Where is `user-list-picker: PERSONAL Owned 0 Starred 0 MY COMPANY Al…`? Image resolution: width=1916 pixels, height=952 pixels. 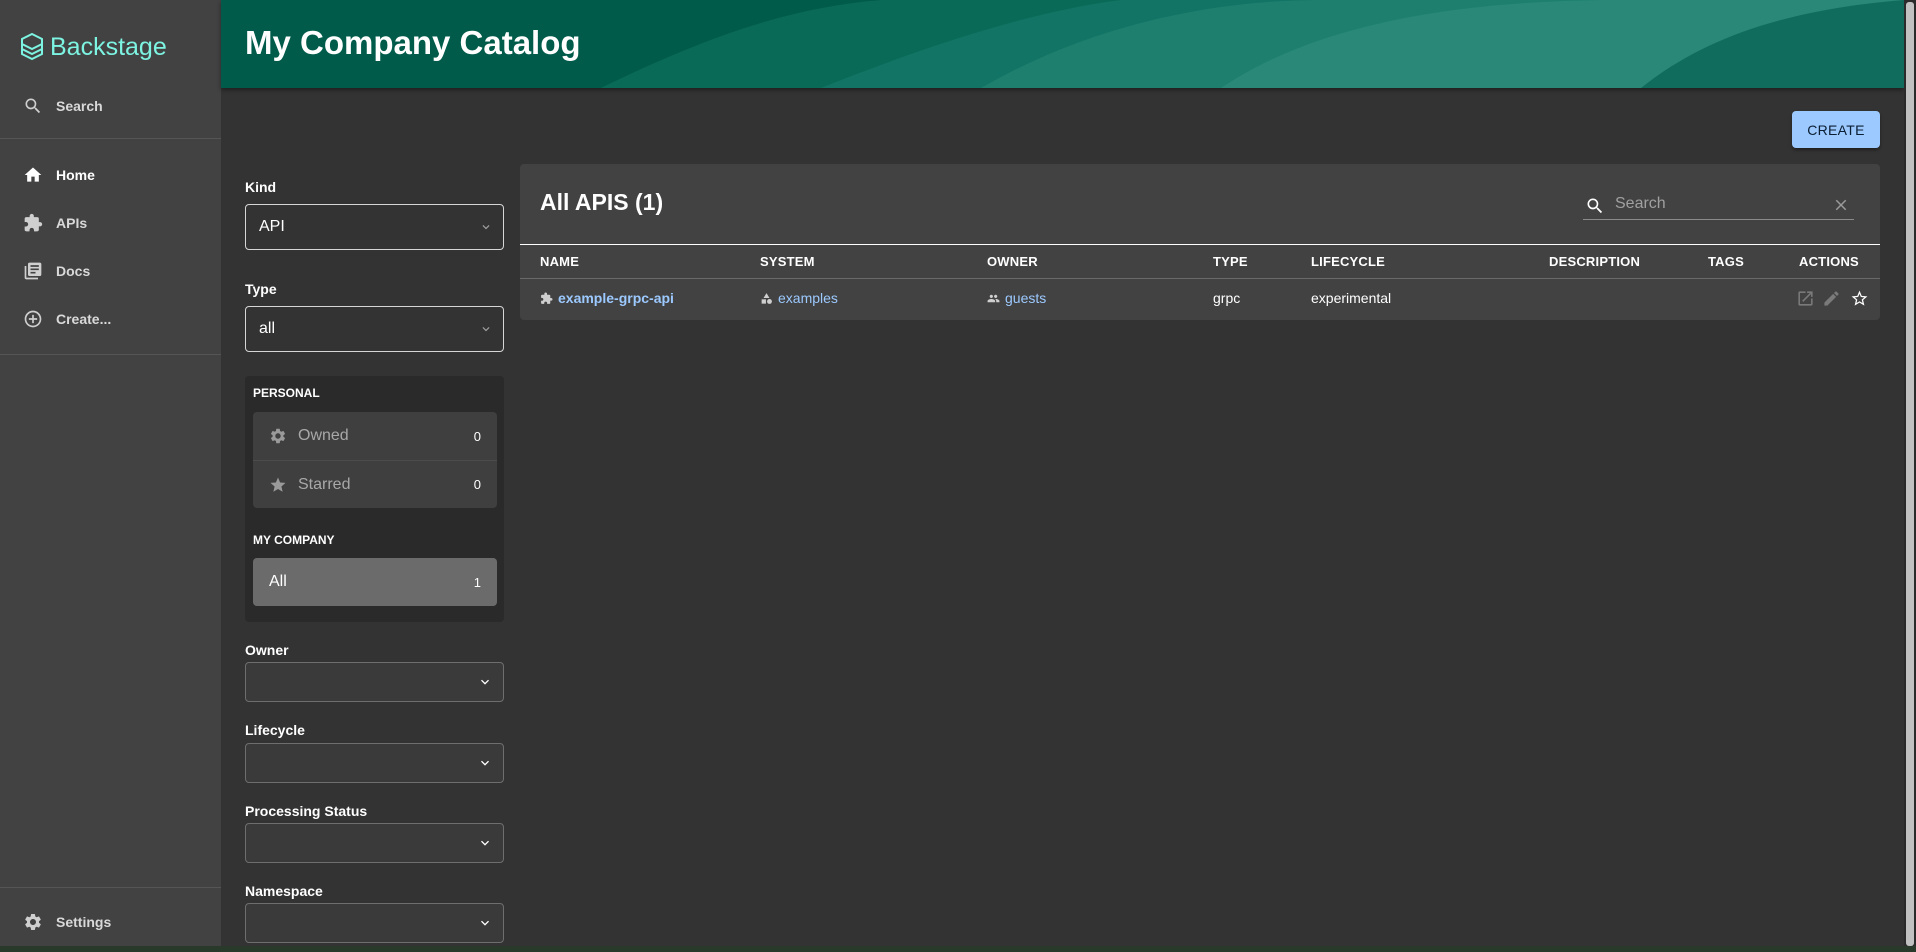
user-list-picker: PERSONAL Owned 0 Starred 0 MY COMPANY Al… is located at coordinates (374, 499).